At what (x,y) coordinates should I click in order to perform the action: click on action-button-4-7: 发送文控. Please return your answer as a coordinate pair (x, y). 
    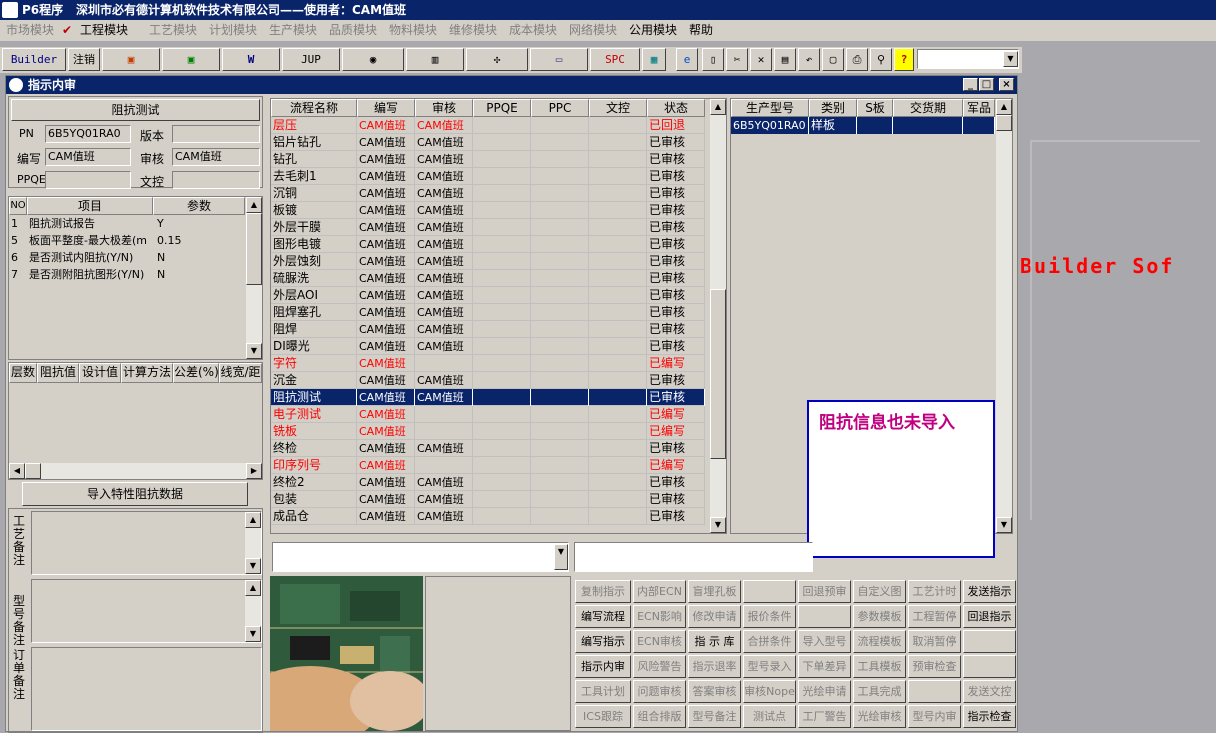
    Looking at the image, I should click on (989, 691).